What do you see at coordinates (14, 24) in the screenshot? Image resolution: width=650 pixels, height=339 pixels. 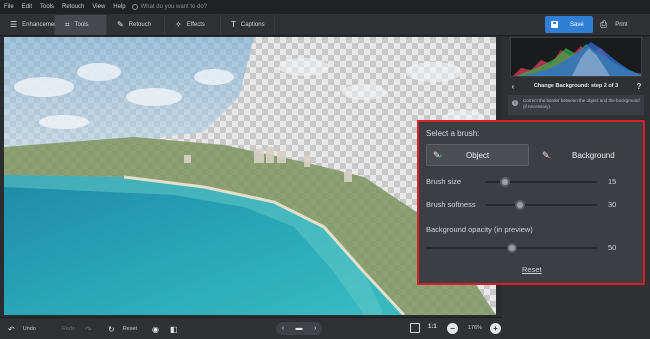 I see `sliders-icon: ☰` at bounding box center [14, 24].